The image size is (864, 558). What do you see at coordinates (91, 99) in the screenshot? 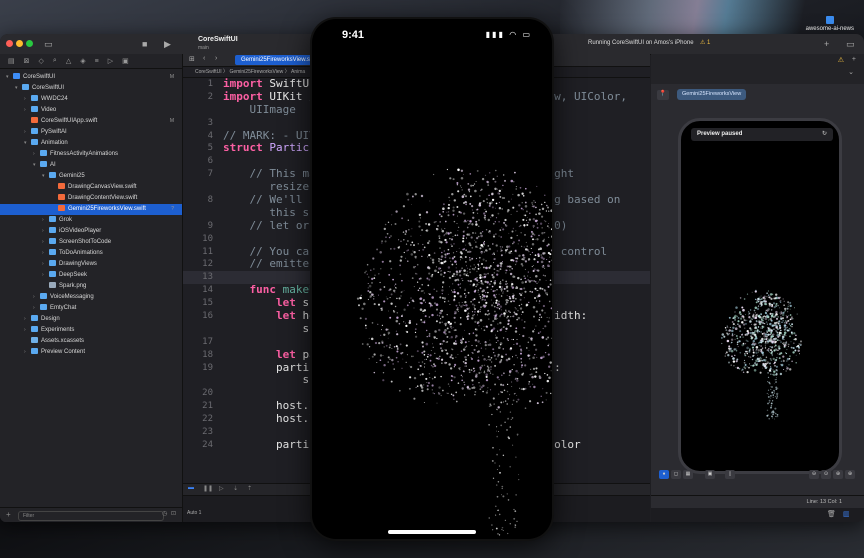
I see `file-tree-item: › WWDC24` at bounding box center [91, 99].